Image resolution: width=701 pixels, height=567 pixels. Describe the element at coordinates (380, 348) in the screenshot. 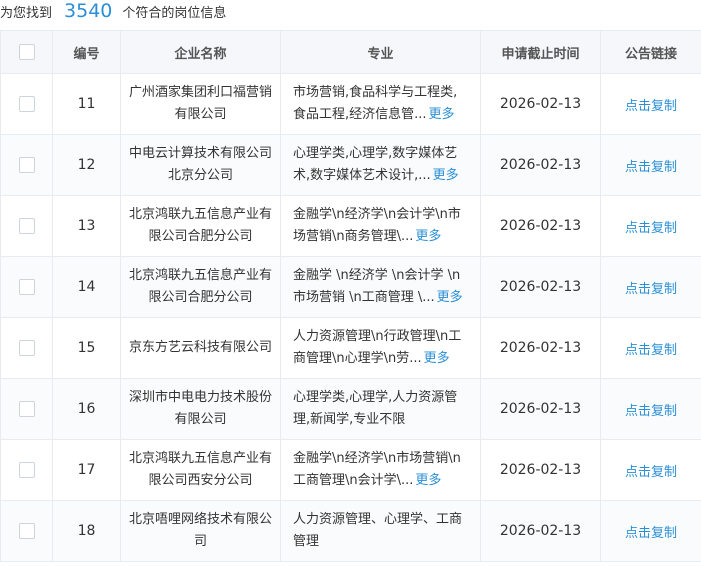

I see `row-major-cell: 人力资源管理\n行政管理\n工商管理\n心理学\n劳... 更多` at that location.